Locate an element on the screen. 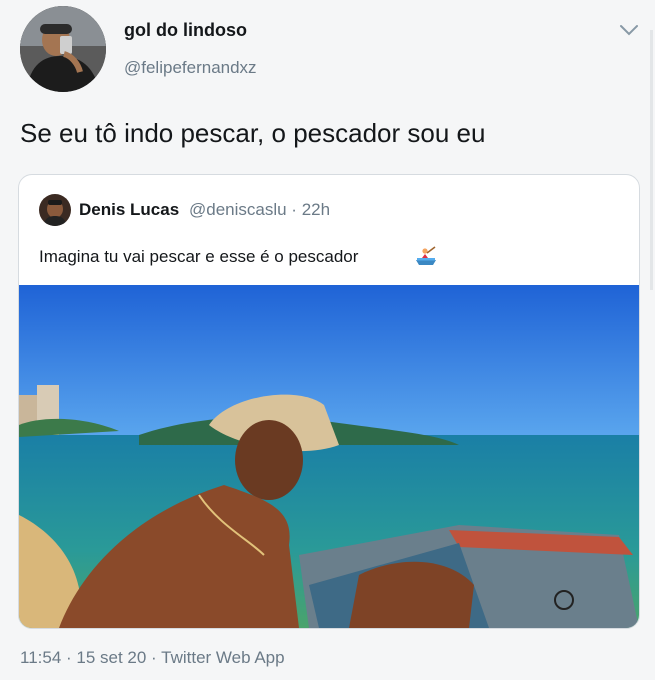 This screenshot has width=655, height=680. author-handle: @felipefernandxz is located at coordinates (190, 68).